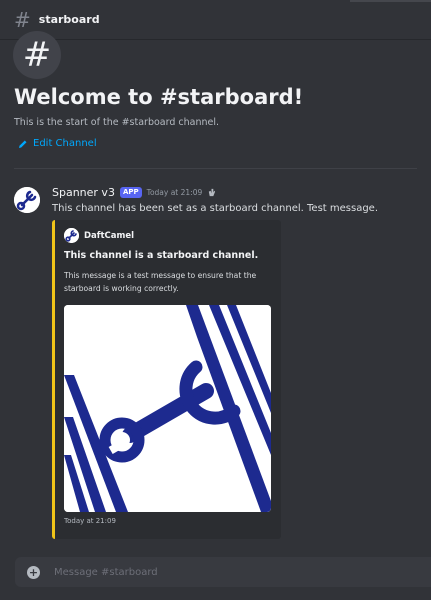  What do you see at coordinates (37, 55) in the screenshot?
I see `channel-hash-icon: #` at bounding box center [37, 55].